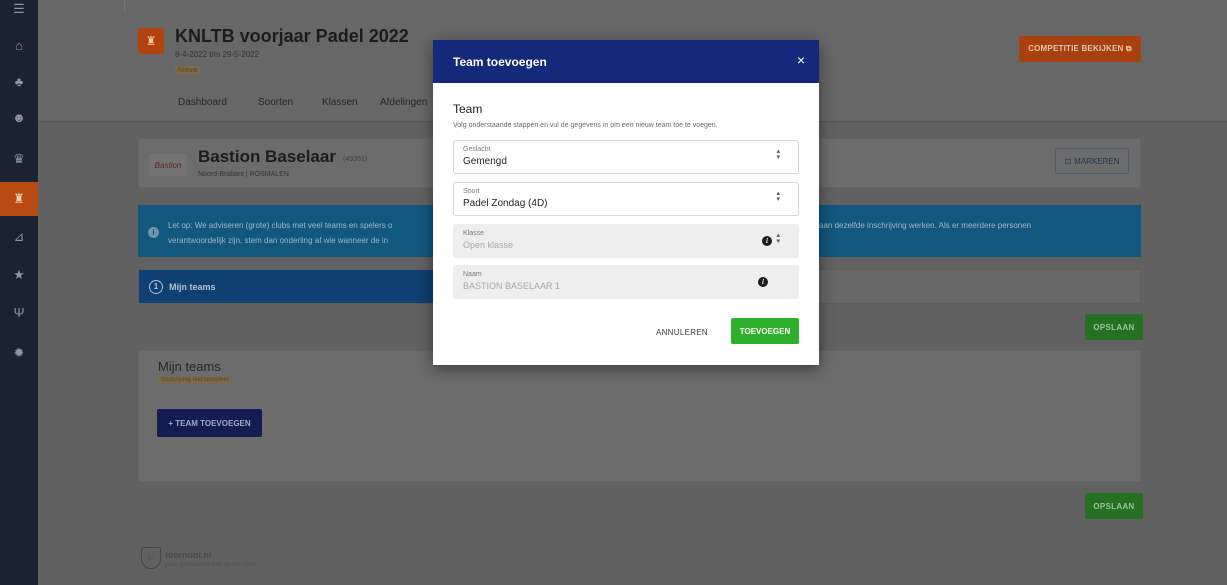 The width and height of the screenshot is (1227, 585). What do you see at coordinates (1080, 49) in the screenshot?
I see `view-competition-button: COMPETITIE BEKIJKEN ⧉` at bounding box center [1080, 49].